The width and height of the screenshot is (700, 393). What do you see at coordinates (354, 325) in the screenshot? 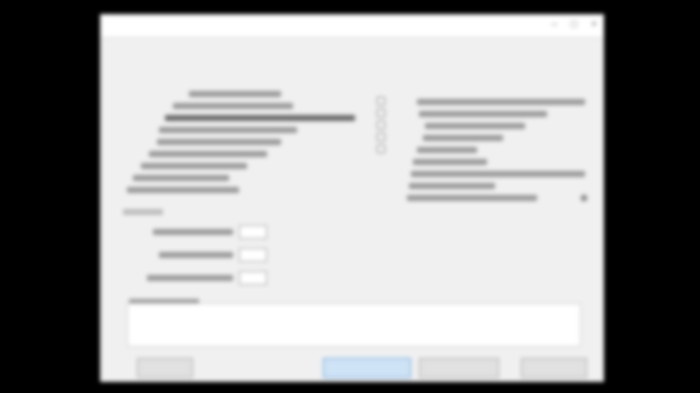
I see `notes-textarea` at bounding box center [354, 325].